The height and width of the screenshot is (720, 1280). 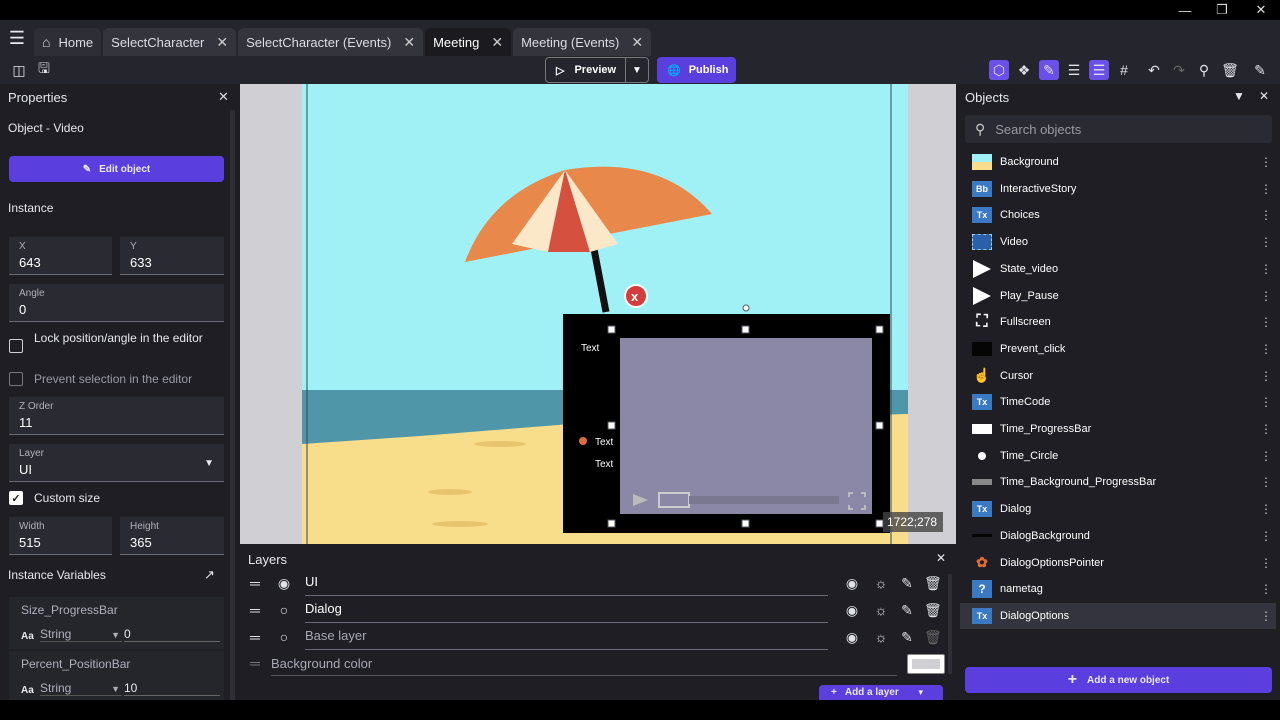 What do you see at coordinates (69, 610) in the screenshot?
I see `variable-name: Size_ProgressBar` at bounding box center [69, 610].